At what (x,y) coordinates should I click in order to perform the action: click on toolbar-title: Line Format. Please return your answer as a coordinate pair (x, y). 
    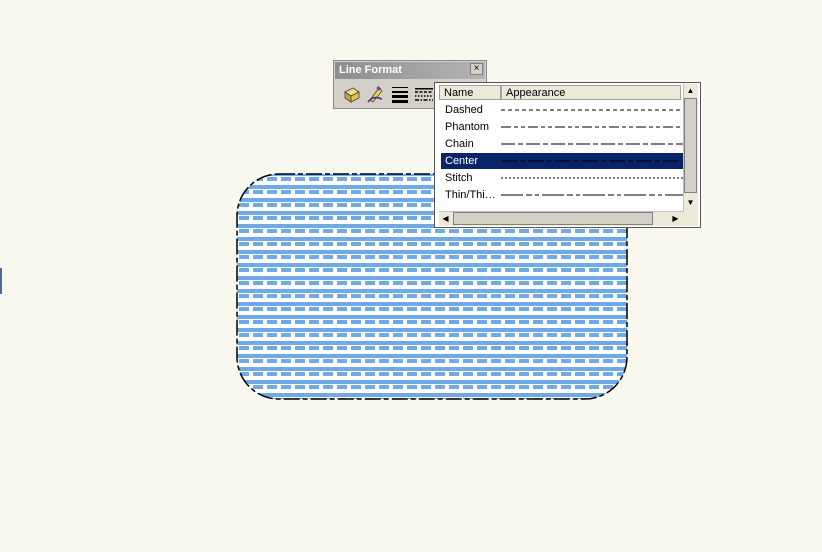
    Looking at the image, I should click on (370, 70).